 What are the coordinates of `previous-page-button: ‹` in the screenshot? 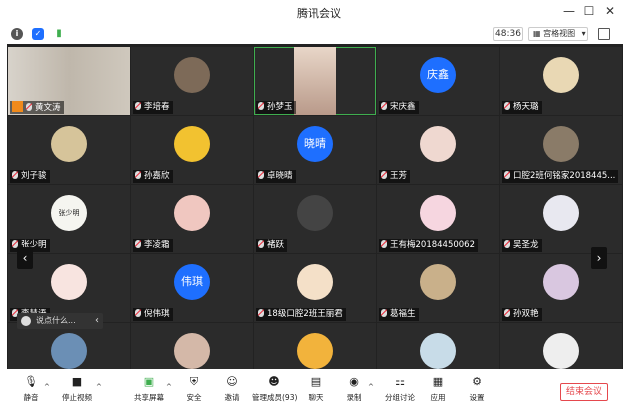 It's located at (25, 258).